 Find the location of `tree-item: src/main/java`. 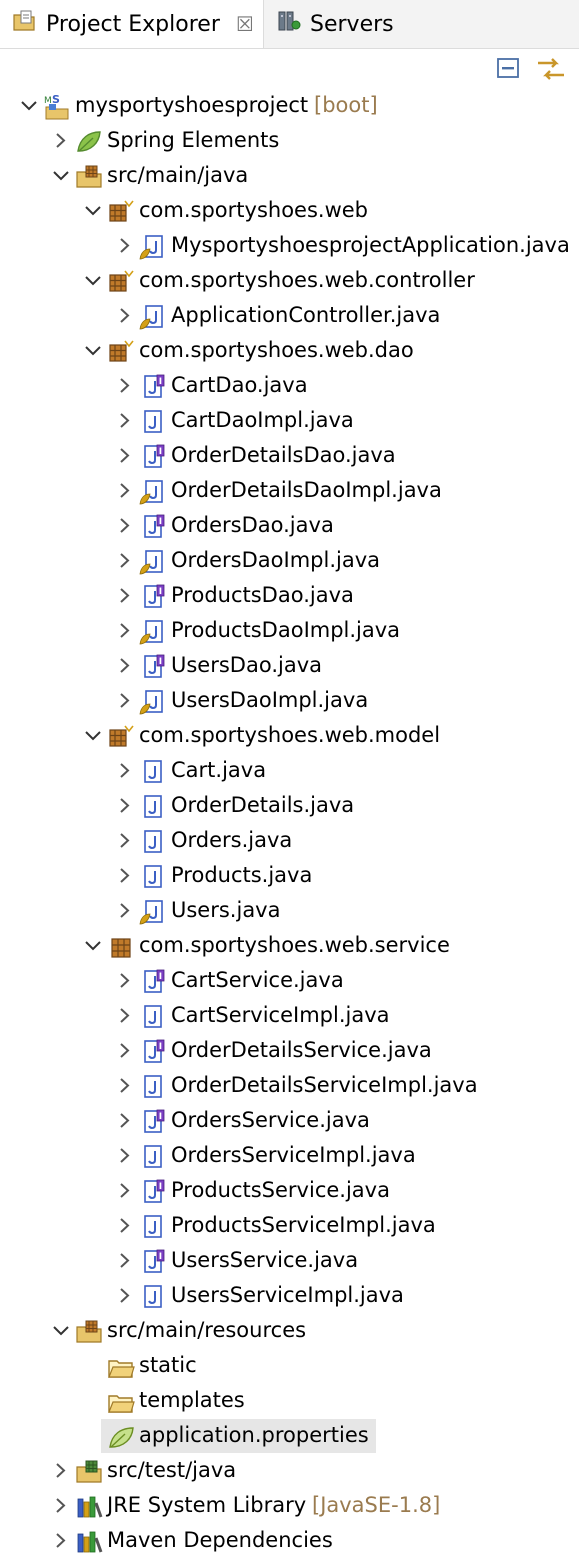

tree-item: src/main/java is located at coordinates (289, 175).